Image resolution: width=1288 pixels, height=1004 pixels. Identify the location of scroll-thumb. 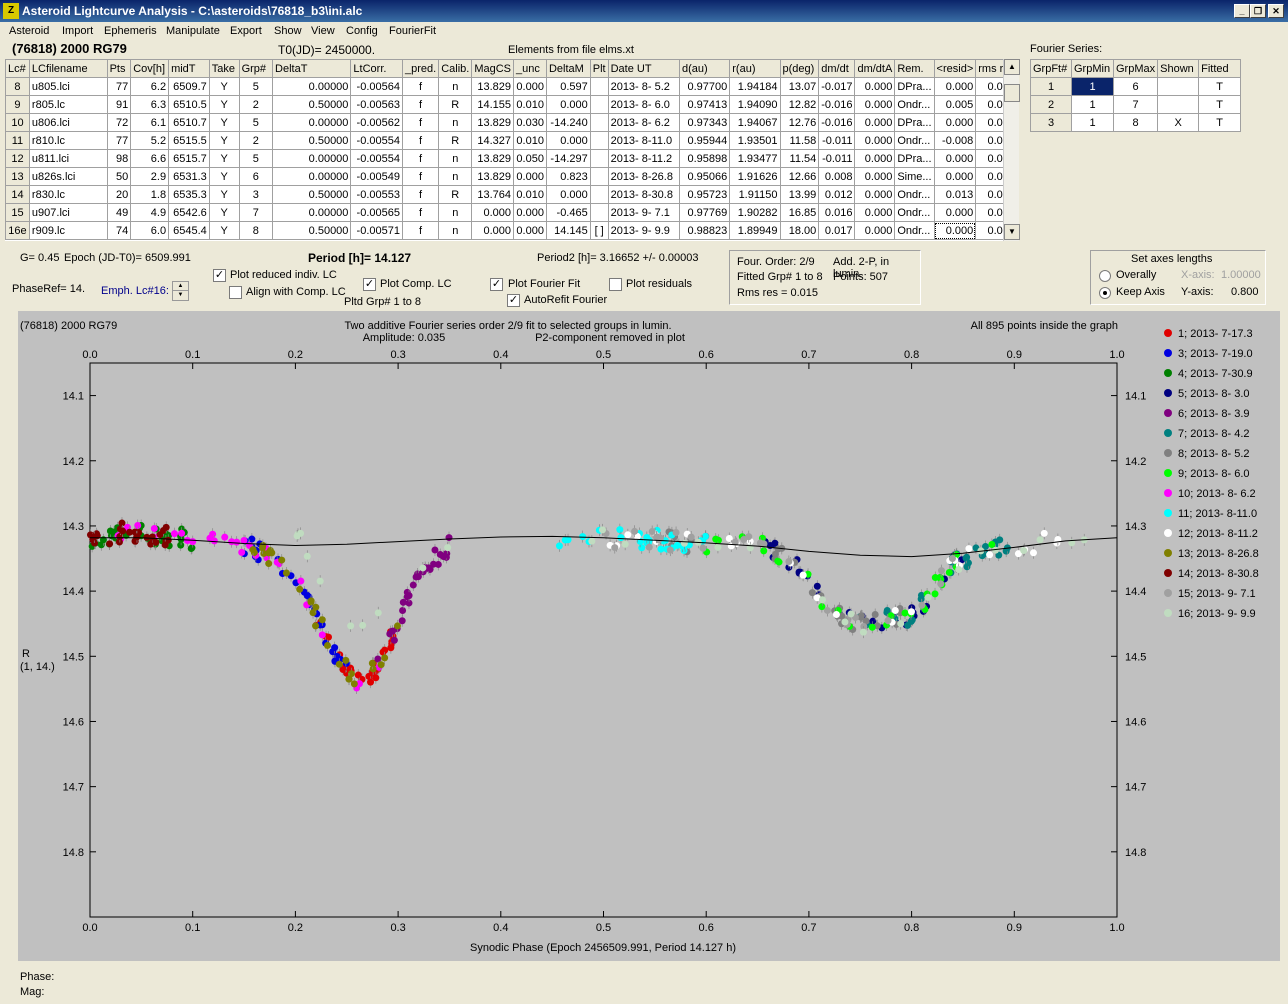
(1012, 93).